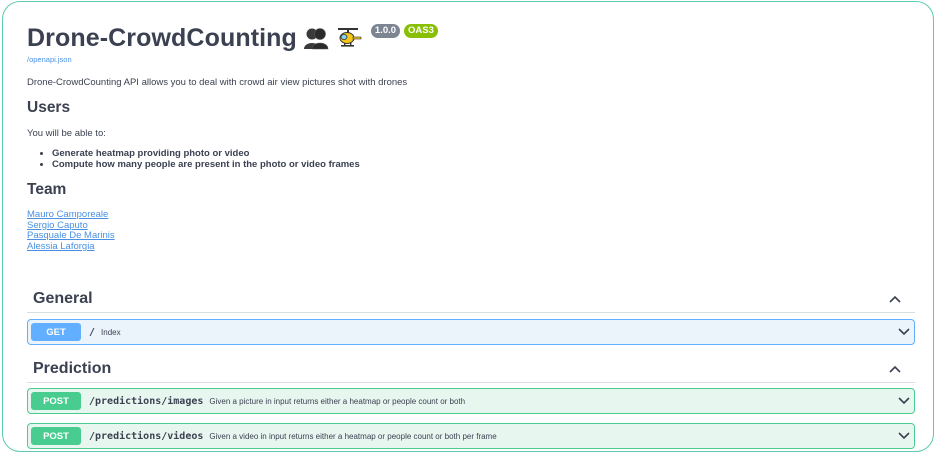  Describe the element at coordinates (316, 38) in the screenshot. I see `busts-in-silhouette-icon` at that location.